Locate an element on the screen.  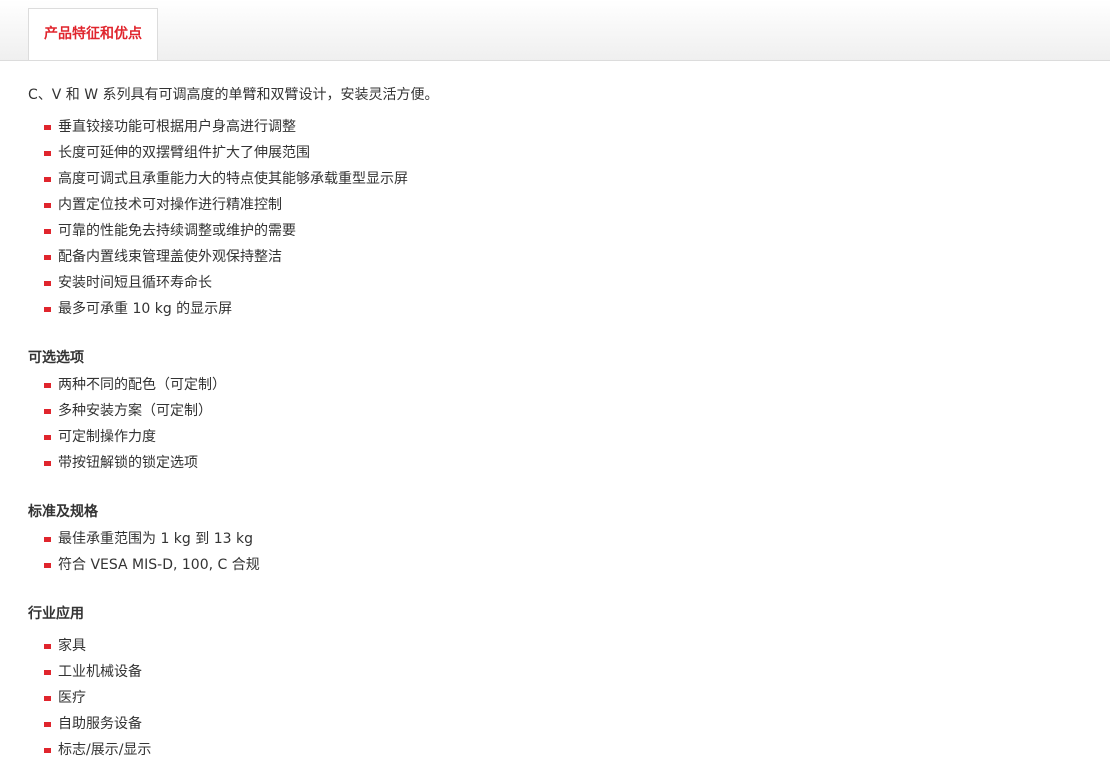
list-item: 自助服务设备 is located at coordinates (97, 724).